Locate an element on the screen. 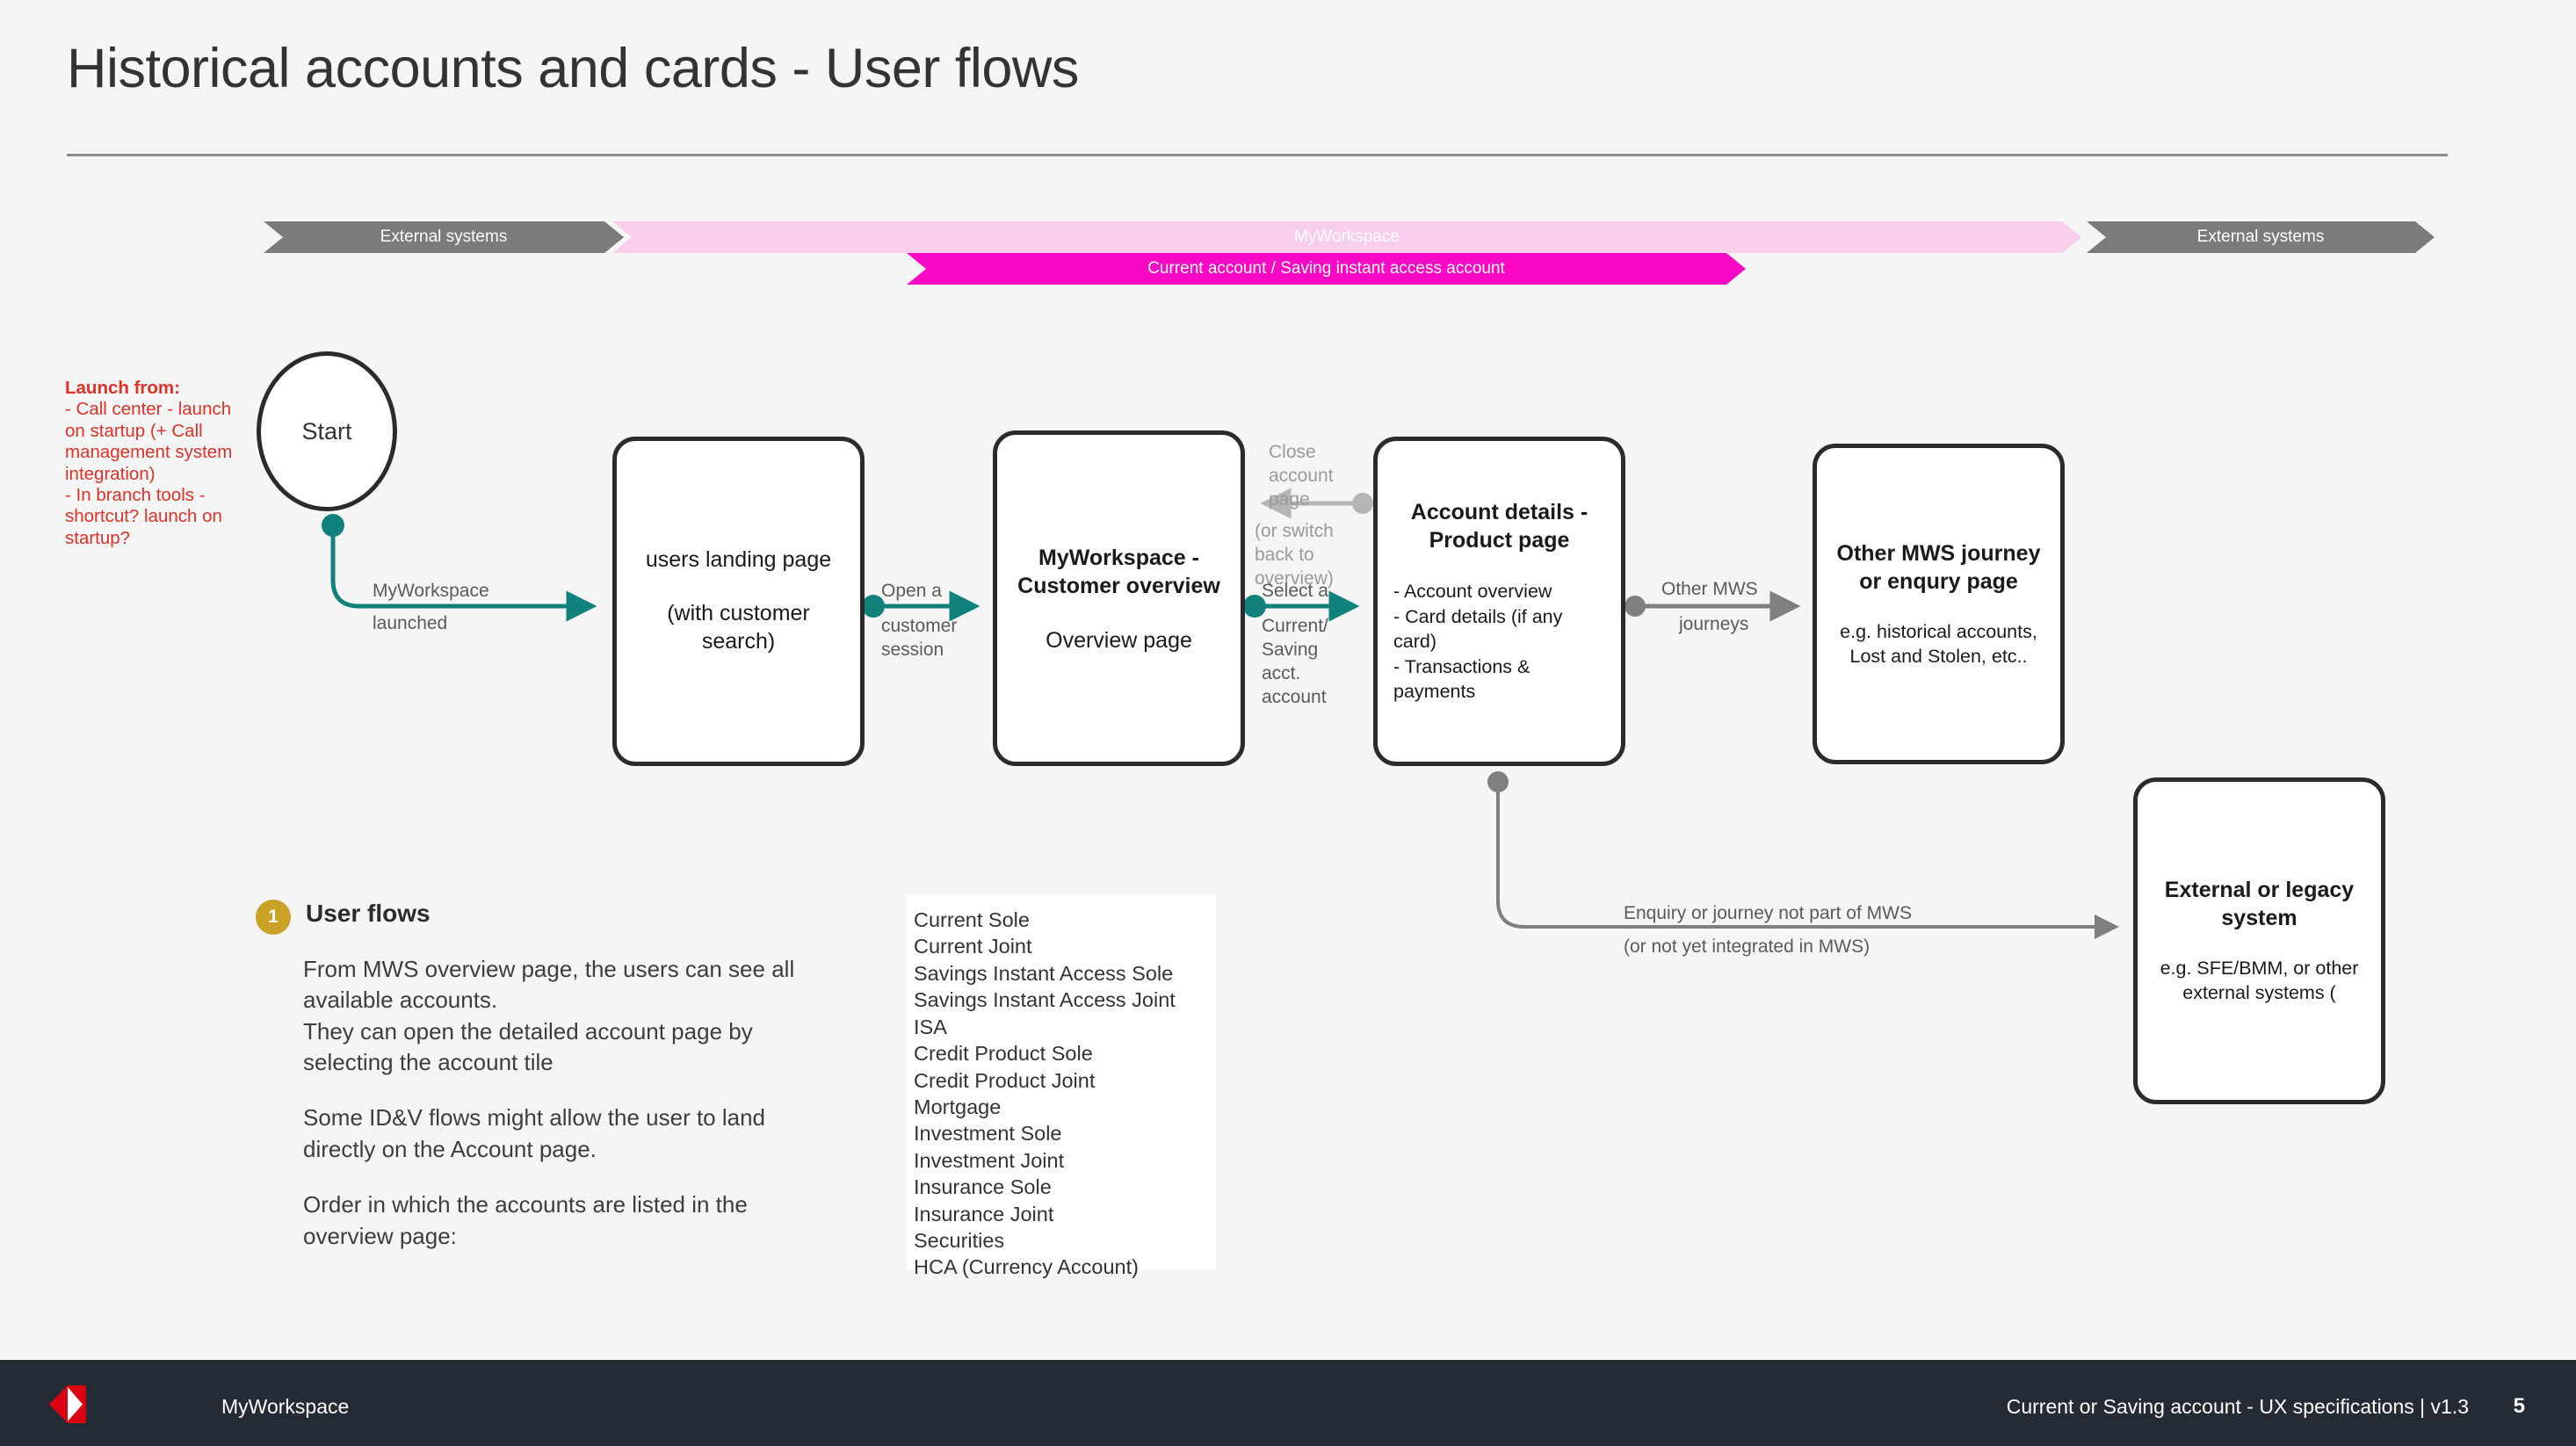 The width and height of the screenshot is (2576, 1446). launch-from-heading: Launch from: is located at coordinates (122, 388).